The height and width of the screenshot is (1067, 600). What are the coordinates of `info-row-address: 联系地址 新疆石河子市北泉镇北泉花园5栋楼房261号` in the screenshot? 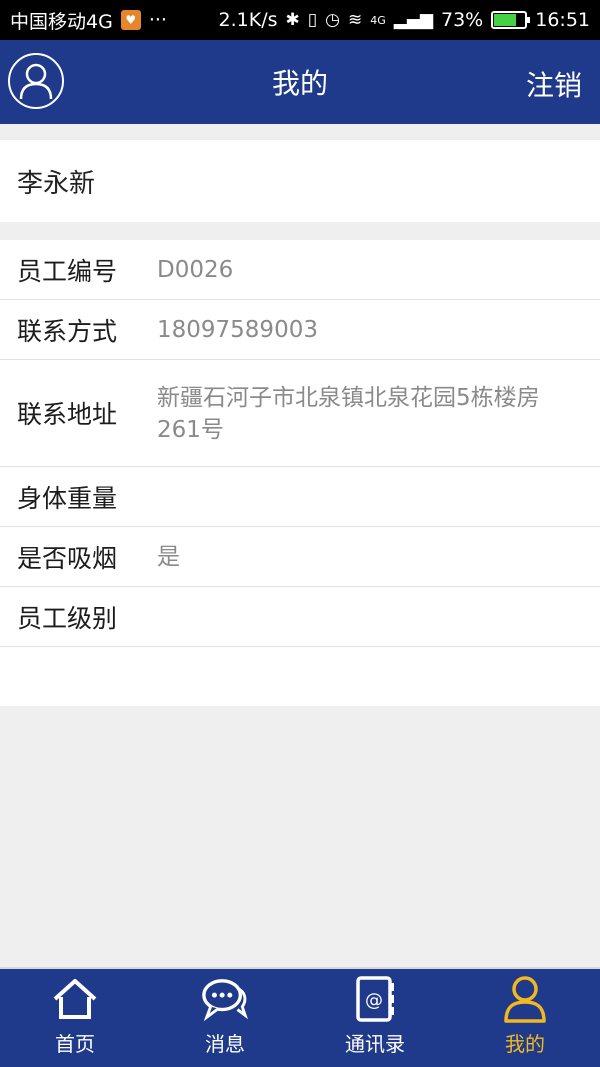 It's located at (300, 413).